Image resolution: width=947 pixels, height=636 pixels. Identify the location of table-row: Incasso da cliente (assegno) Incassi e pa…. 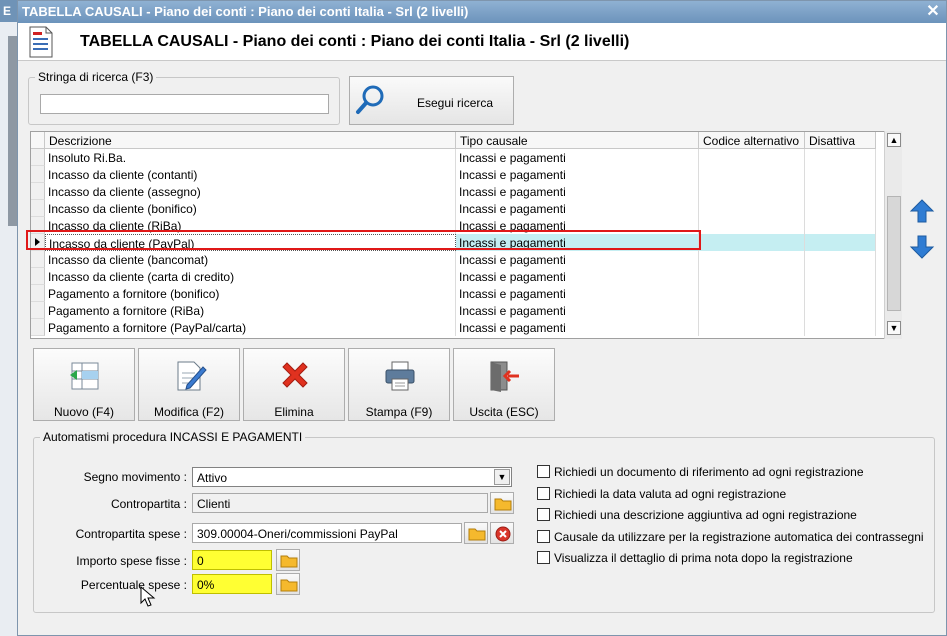
(453, 191).